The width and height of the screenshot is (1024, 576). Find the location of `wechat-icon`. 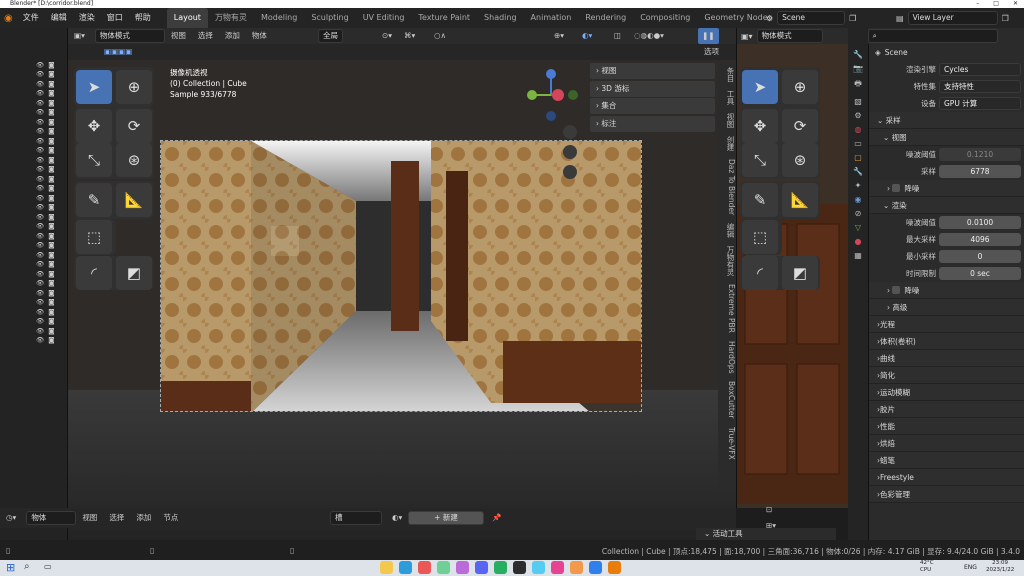

wechat-icon is located at coordinates (500, 567).